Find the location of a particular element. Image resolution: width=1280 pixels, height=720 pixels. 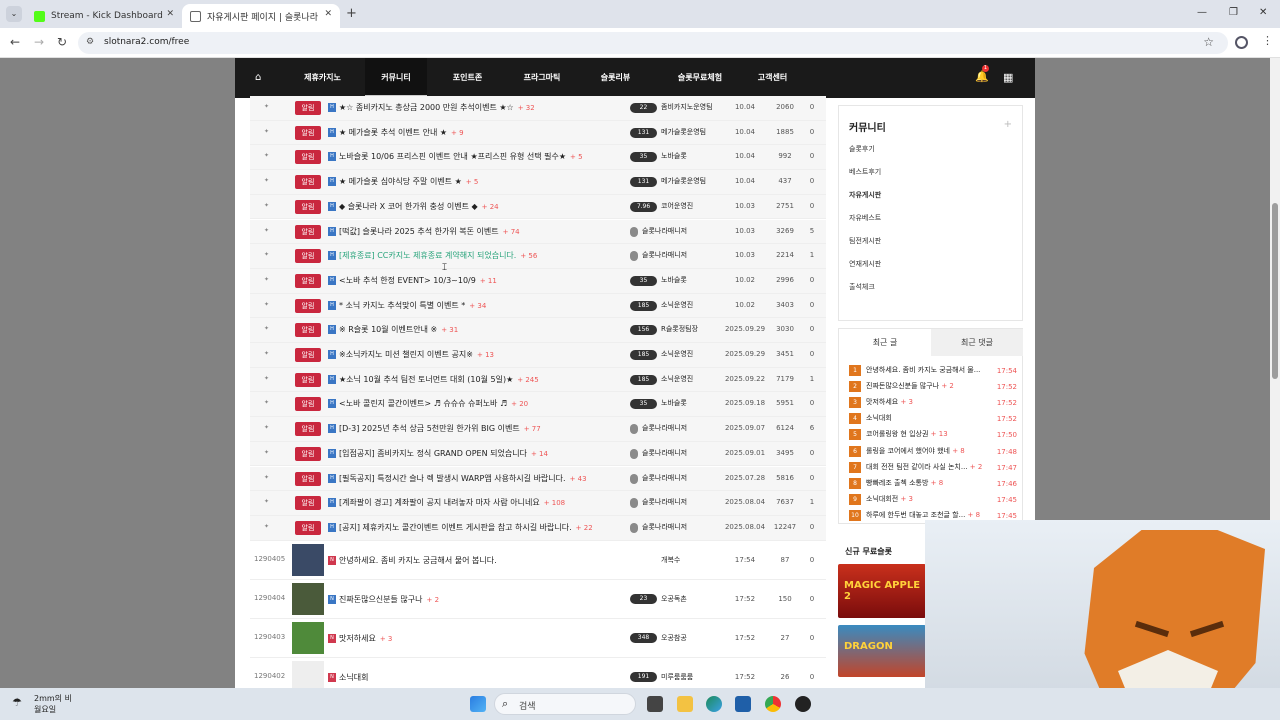

menu-kebab-icon: ⋮ is located at coordinates (1267, 40).